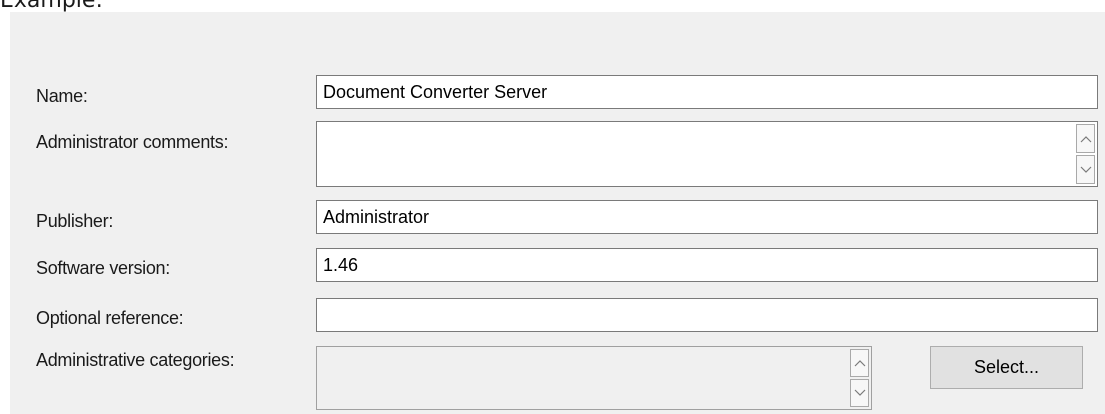 The image size is (1105, 414). What do you see at coordinates (132, 142) in the screenshot?
I see `administrator-comments-label: Administrator comments:` at bounding box center [132, 142].